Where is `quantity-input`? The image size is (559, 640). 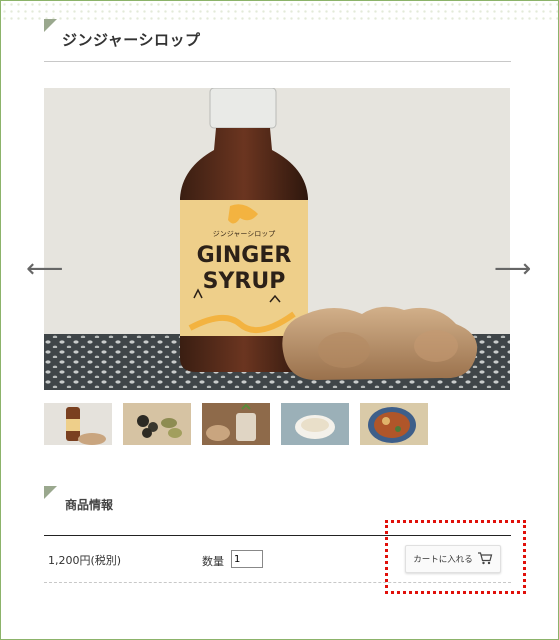 quantity-input is located at coordinates (247, 559).